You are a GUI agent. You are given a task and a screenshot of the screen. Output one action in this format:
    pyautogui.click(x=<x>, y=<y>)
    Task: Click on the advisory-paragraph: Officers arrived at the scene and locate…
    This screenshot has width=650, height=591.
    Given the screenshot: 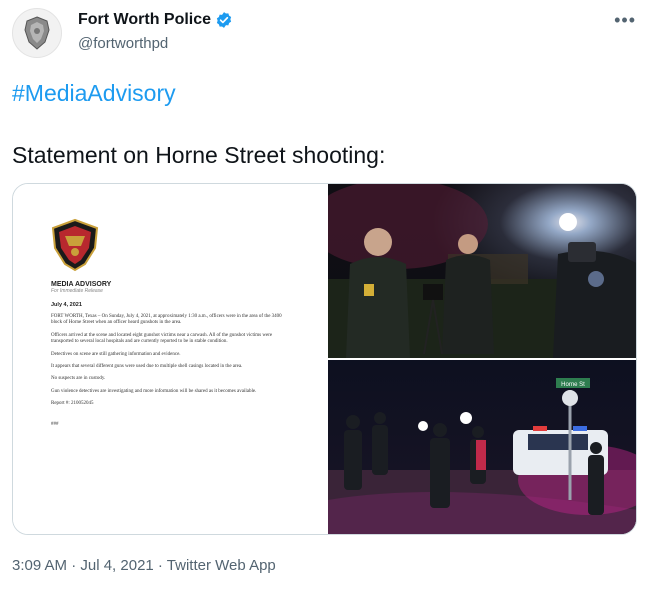 What is the action you would take?
    pyautogui.click(x=162, y=338)
    